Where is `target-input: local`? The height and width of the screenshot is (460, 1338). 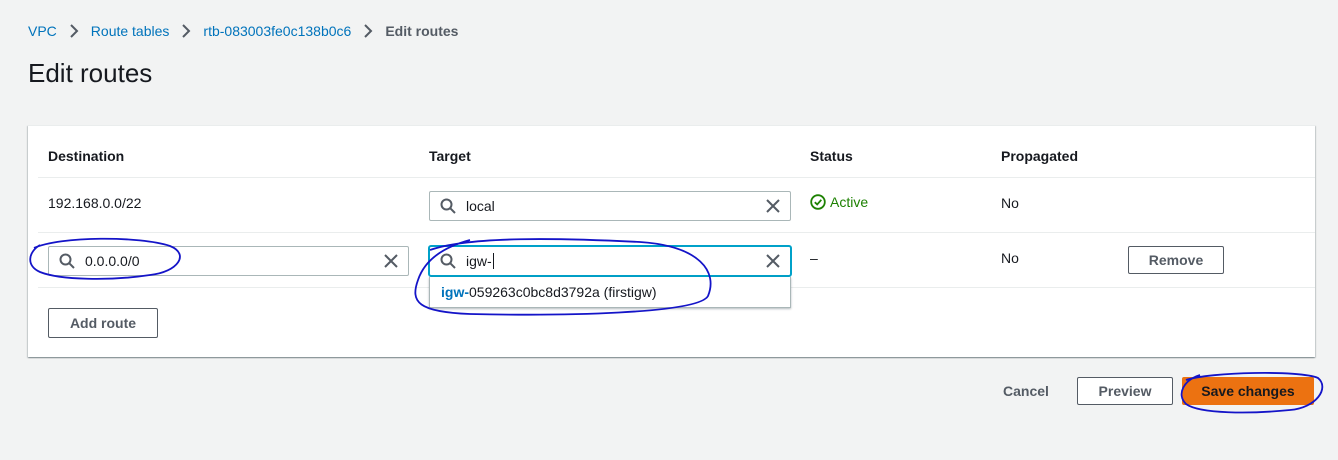
target-input: local is located at coordinates (610, 206).